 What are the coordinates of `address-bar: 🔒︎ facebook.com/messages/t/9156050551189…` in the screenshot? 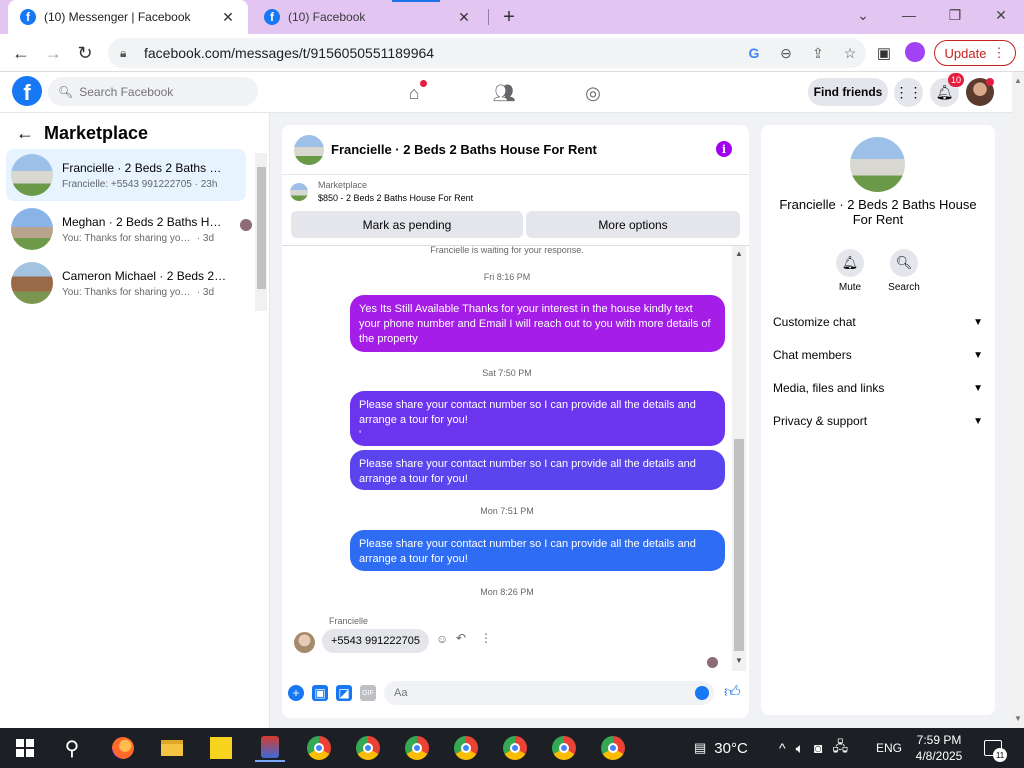 It's located at (487, 53).